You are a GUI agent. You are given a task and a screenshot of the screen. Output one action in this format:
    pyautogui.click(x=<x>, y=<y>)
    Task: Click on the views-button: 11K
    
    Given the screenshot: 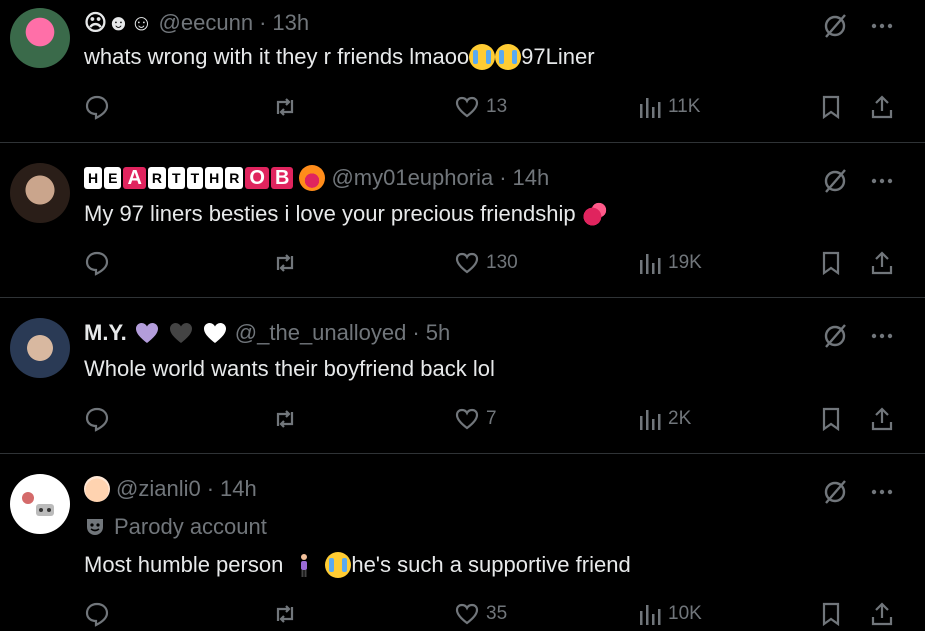 What is the action you would take?
    pyautogui.click(x=669, y=107)
    